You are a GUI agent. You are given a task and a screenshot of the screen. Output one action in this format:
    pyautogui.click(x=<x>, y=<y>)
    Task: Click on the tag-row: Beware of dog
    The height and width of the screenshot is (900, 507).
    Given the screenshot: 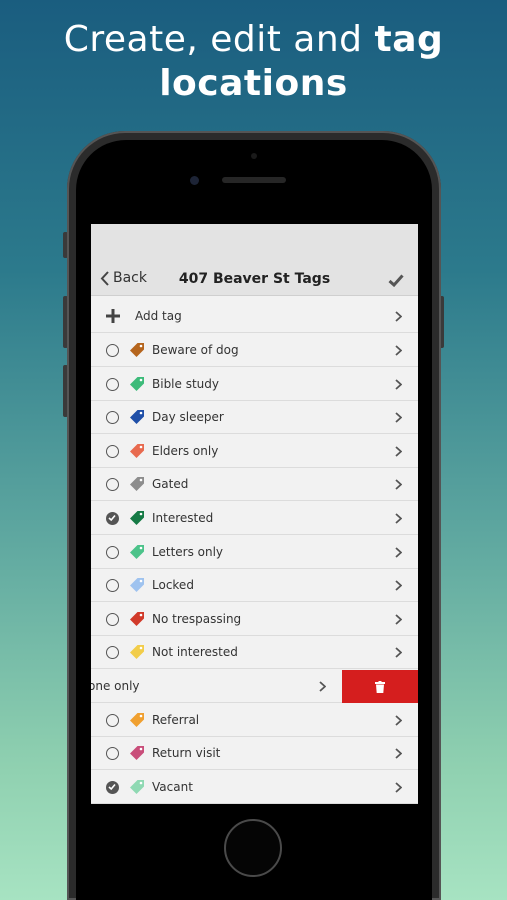 What is the action you would take?
    pyautogui.click(x=254, y=350)
    